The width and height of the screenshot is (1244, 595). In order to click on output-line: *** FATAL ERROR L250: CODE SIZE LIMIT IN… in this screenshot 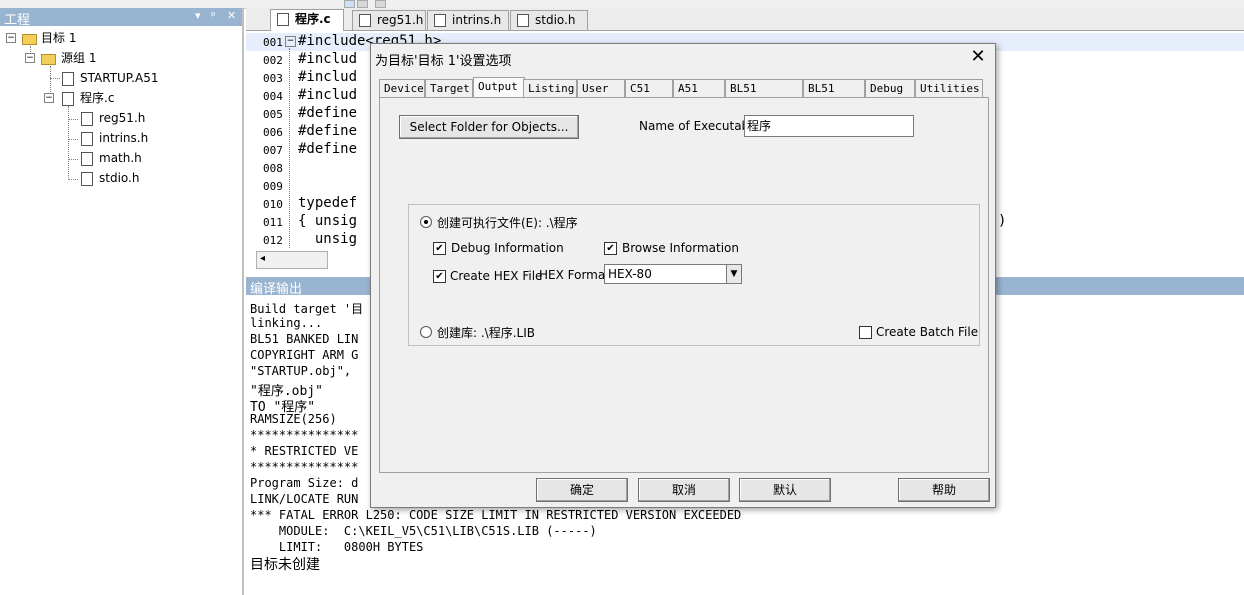, I will do `click(496, 515)`.